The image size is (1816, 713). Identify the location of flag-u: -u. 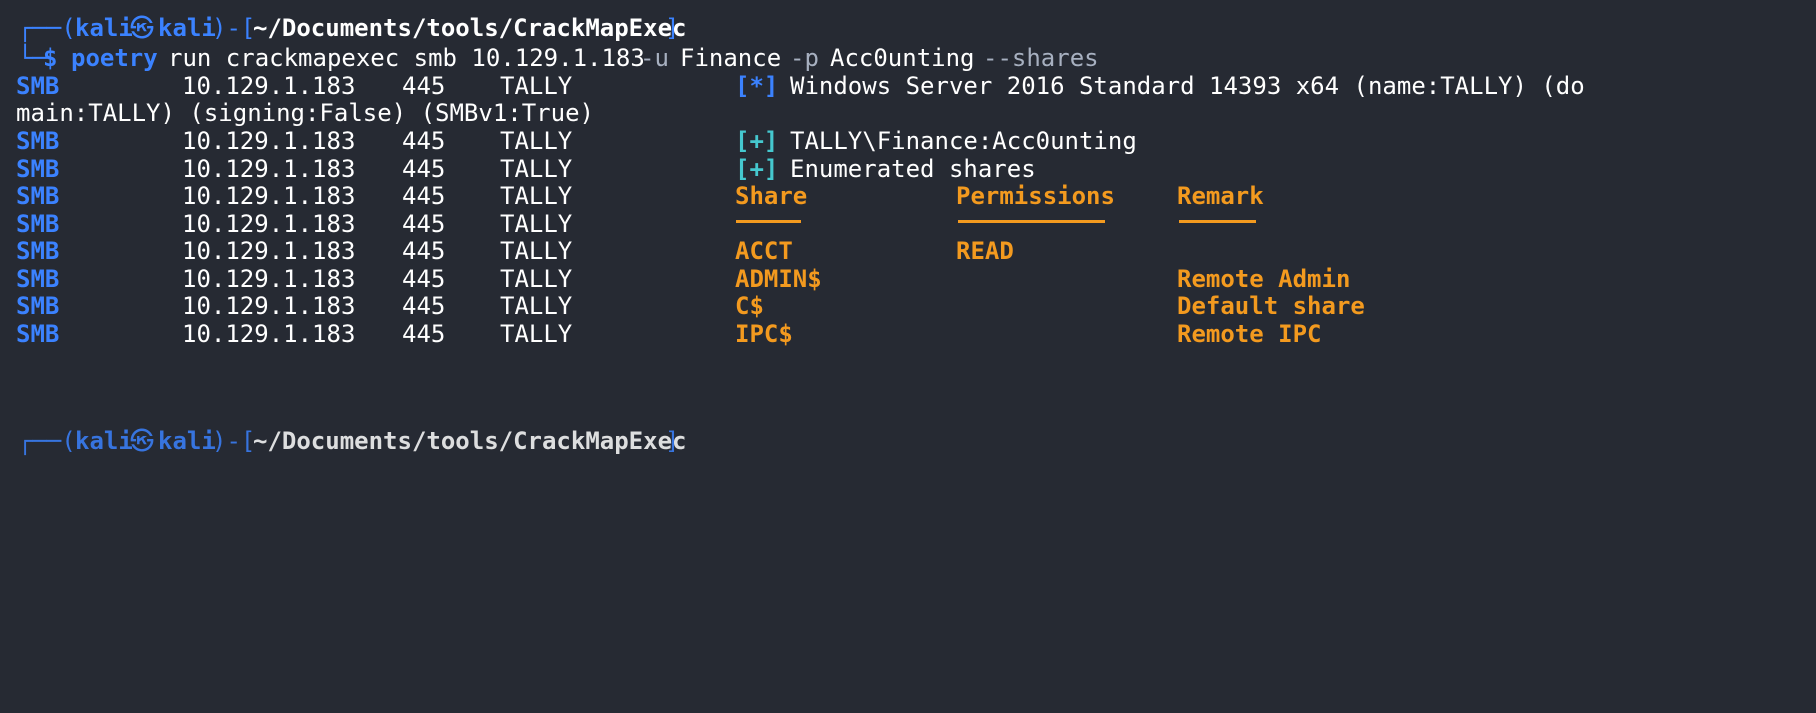
(654, 58).